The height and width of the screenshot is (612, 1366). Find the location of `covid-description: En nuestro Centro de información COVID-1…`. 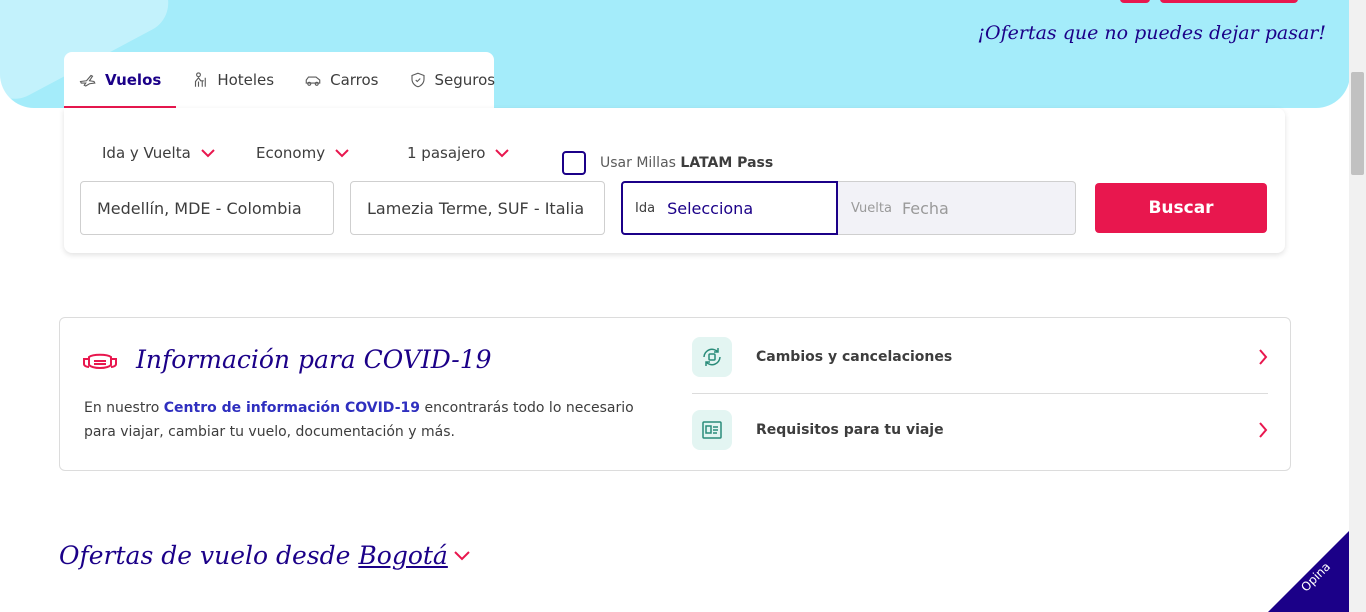

covid-description: En nuestro Centro de información COVID-1… is located at coordinates (374, 420).